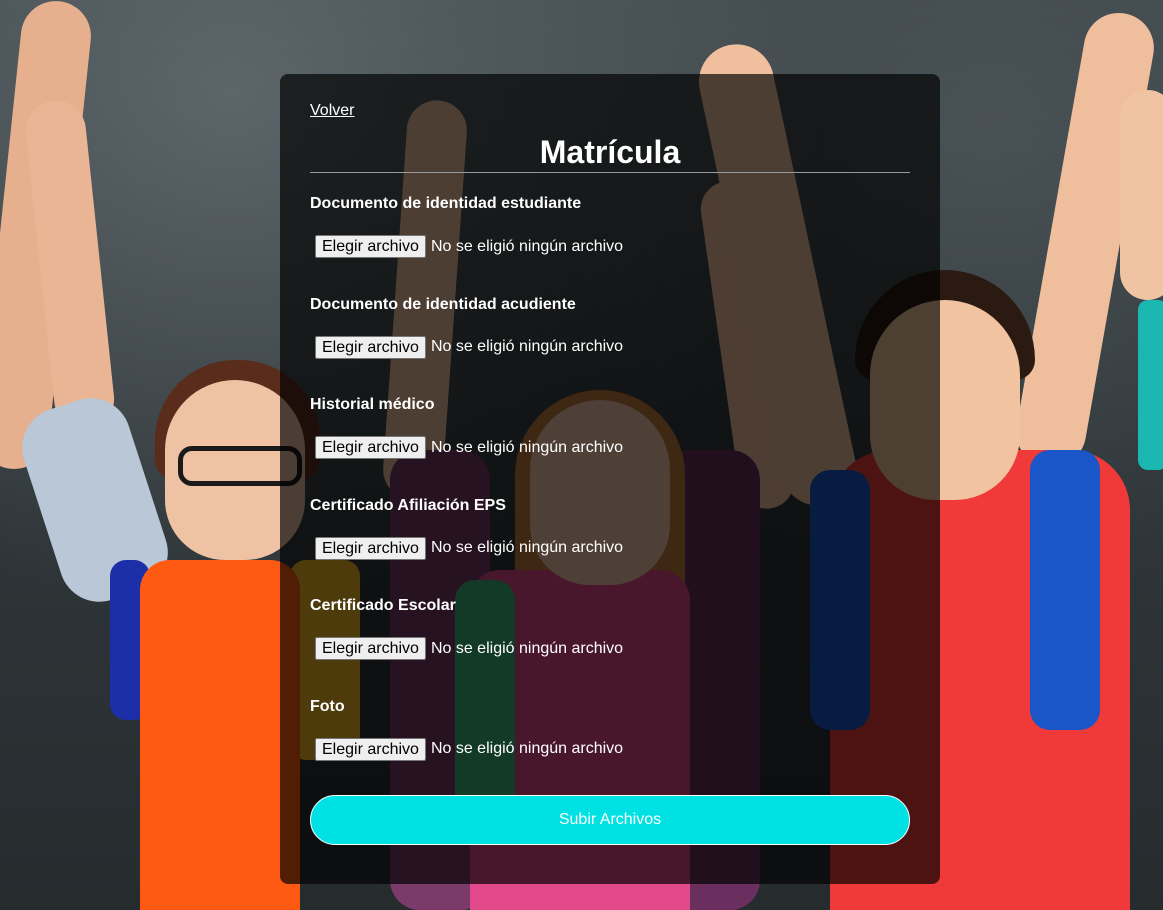 Image resolution: width=1163 pixels, height=910 pixels. I want to click on background-backpack, so click(1065, 590).